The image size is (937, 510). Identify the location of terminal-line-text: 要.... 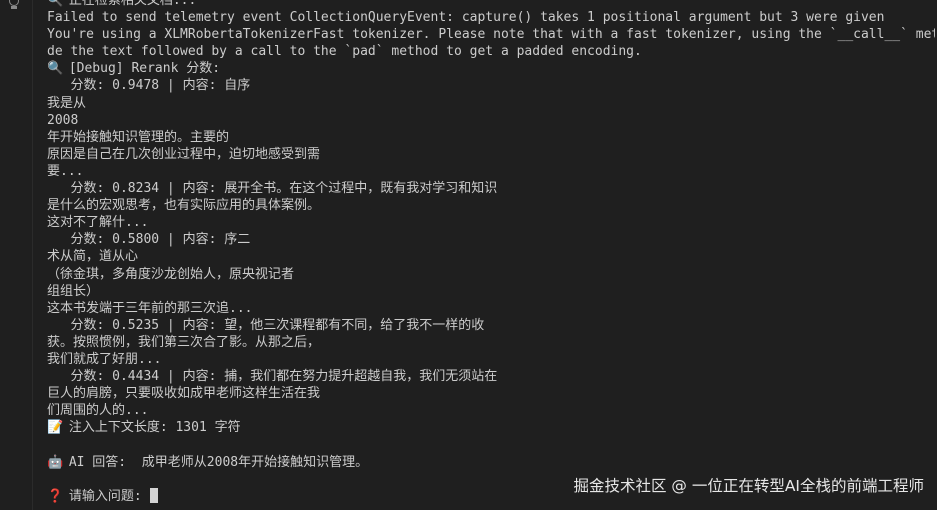
(65, 171).